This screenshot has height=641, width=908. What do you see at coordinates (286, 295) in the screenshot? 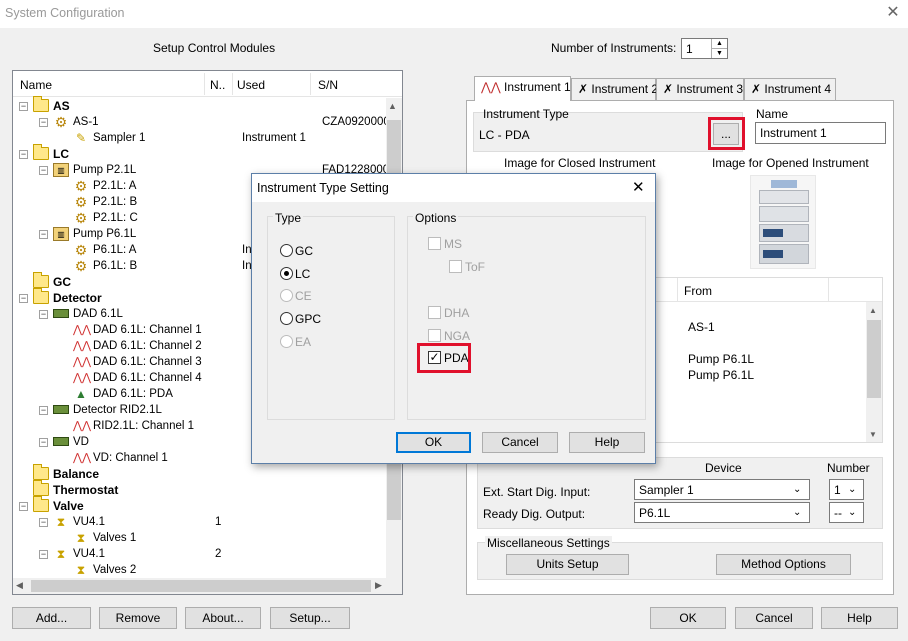
I see `type-radio-ce` at bounding box center [286, 295].